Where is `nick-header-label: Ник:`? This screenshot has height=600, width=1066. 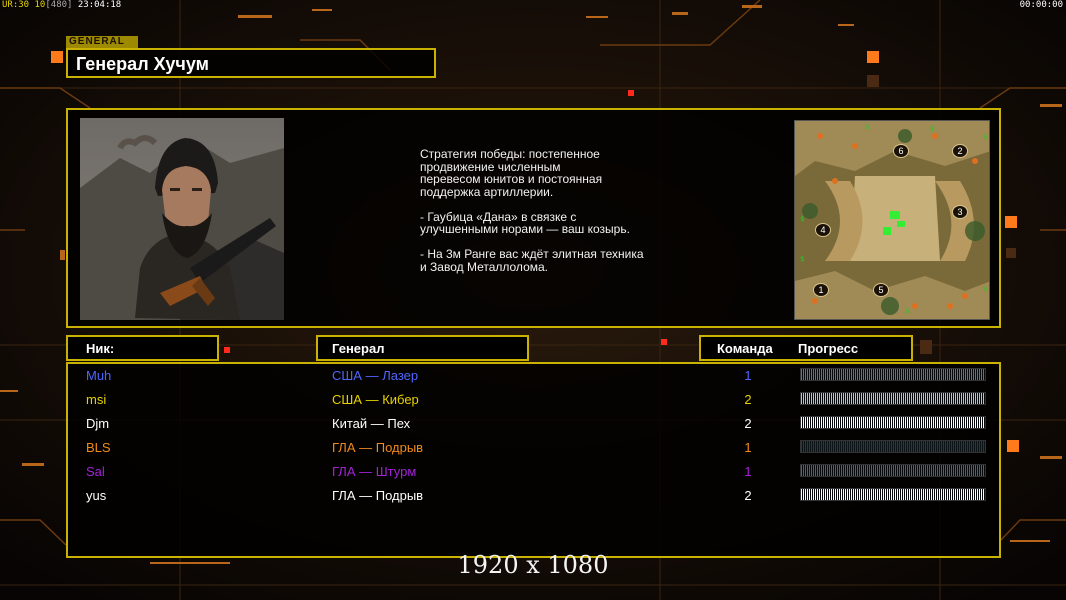 nick-header-label: Ник: is located at coordinates (100, 348).